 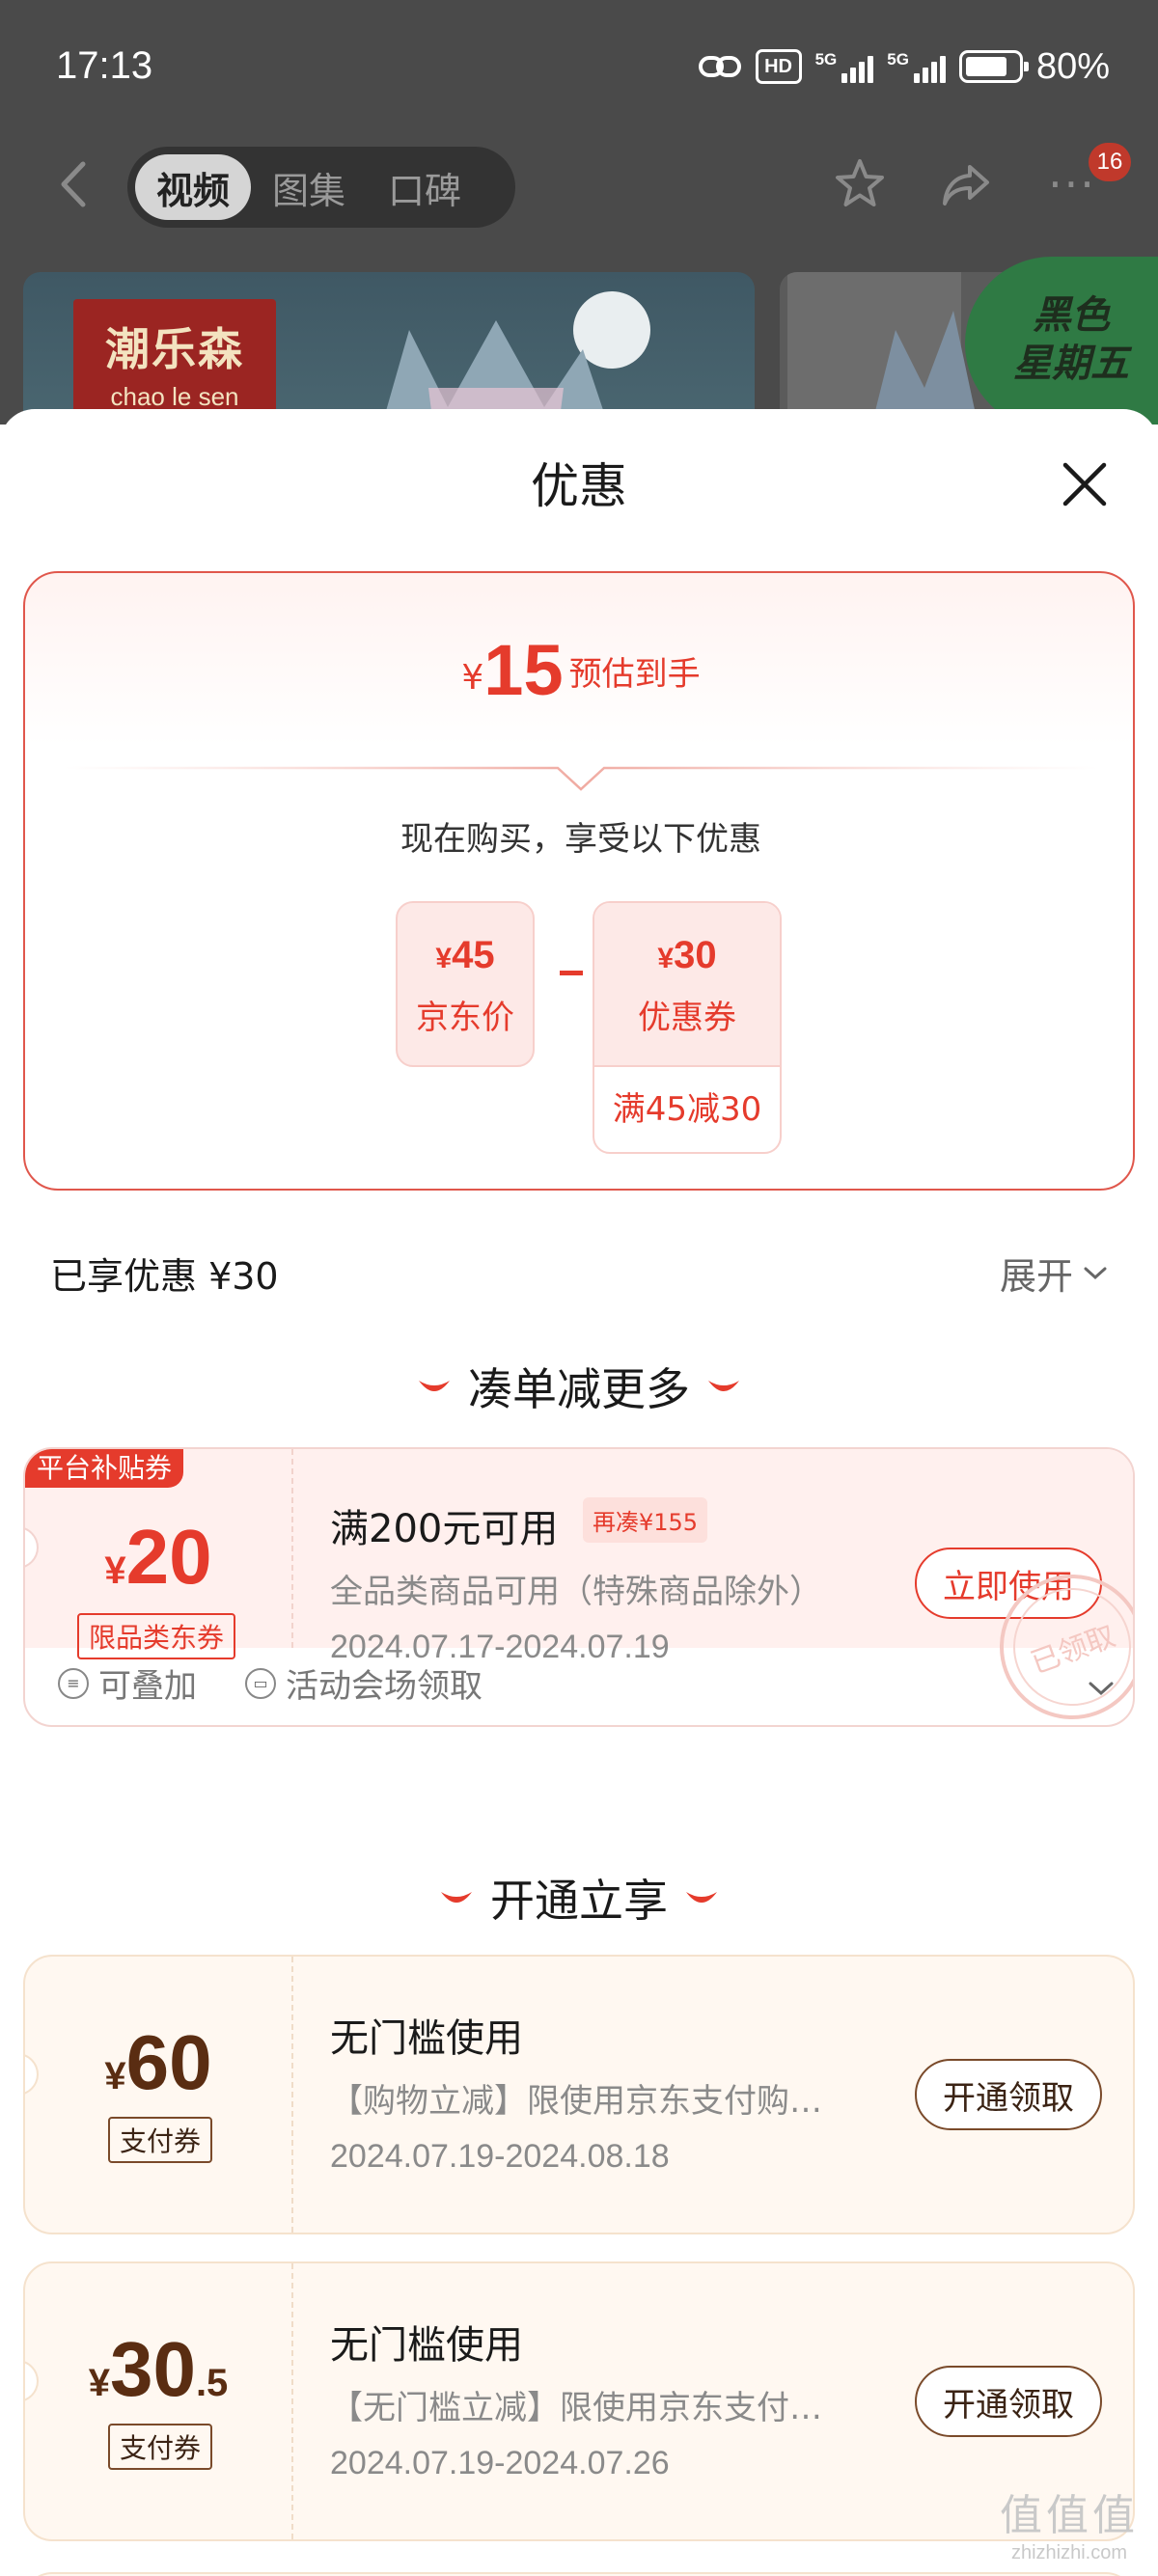 What do you see at coordinates (104, 1469) in the screenshot?
I see `coupon-tag: 平台补贴券` at bounding box center [104, 1469].